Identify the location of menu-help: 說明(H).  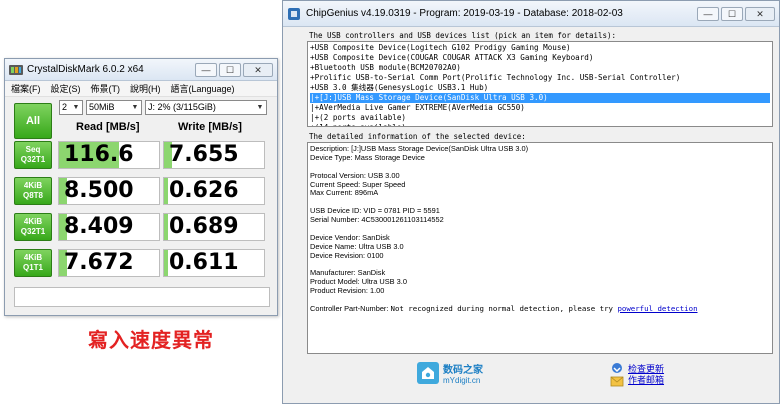
(145, 88).